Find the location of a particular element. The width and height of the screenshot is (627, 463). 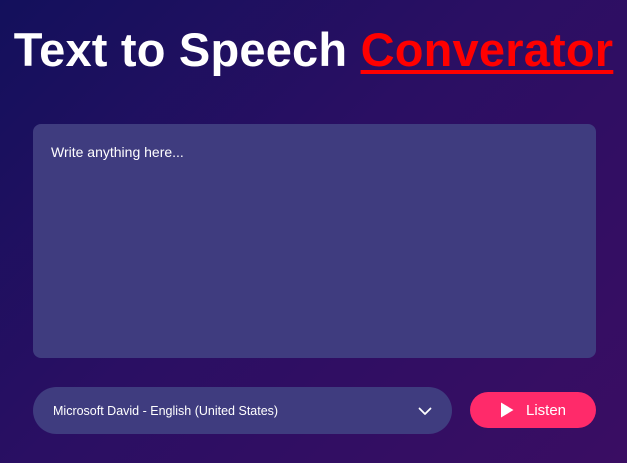

page-title-main: Text to Speech is located at coordinates (187, 49).